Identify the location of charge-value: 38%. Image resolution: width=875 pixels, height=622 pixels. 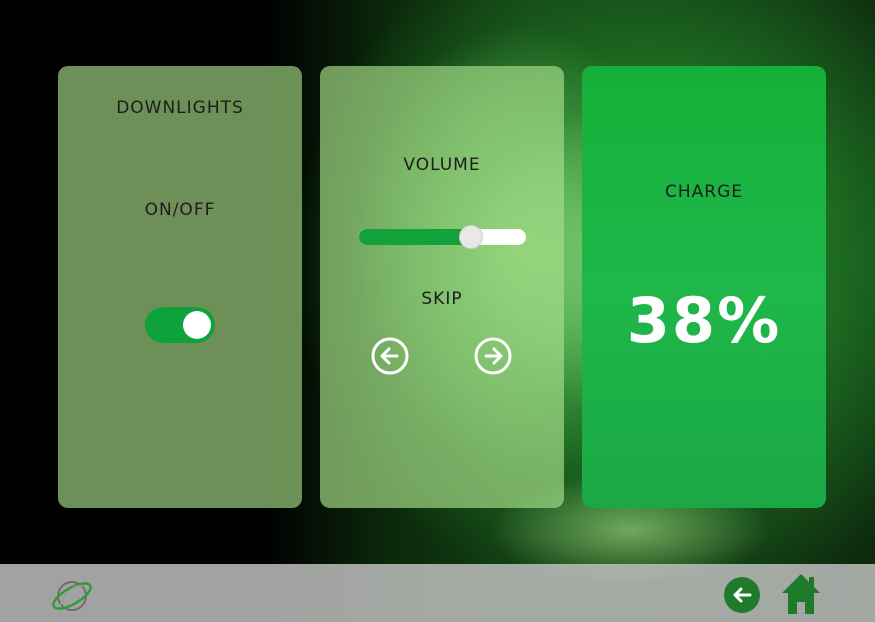
(704, 320).